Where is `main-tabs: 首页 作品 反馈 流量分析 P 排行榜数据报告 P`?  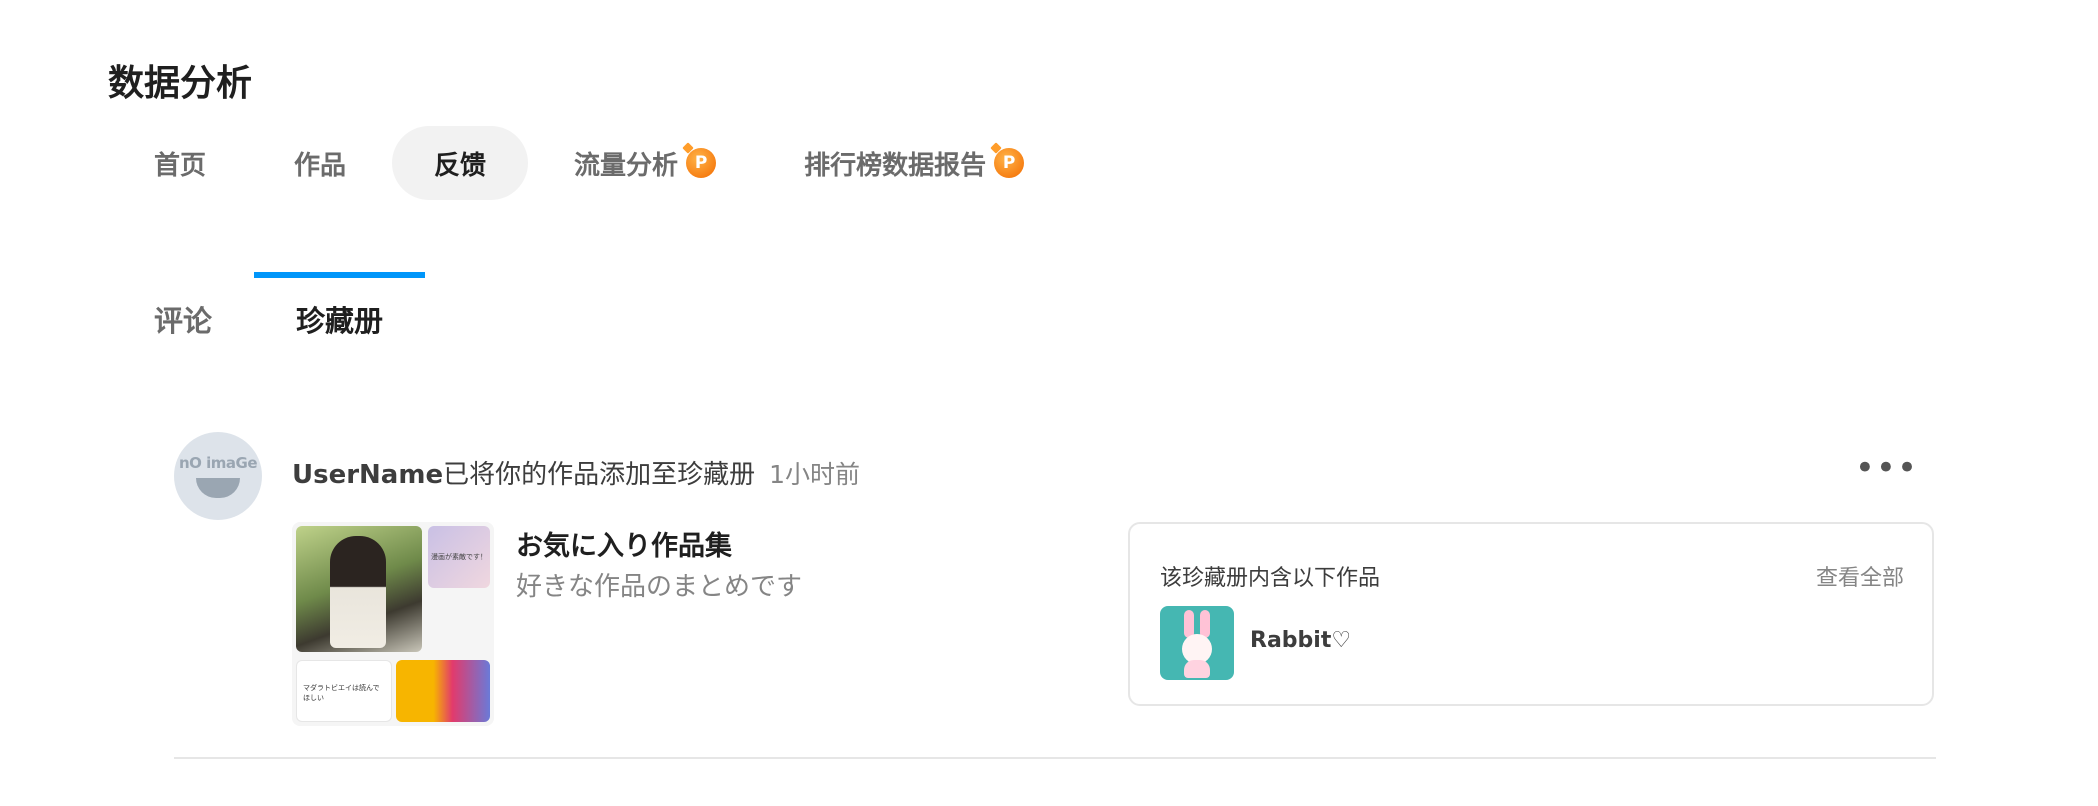
main-tabs: 首页 作品 反馈 流量分析 P 排行榜数据报告 P is located at coordinates (591, 163).